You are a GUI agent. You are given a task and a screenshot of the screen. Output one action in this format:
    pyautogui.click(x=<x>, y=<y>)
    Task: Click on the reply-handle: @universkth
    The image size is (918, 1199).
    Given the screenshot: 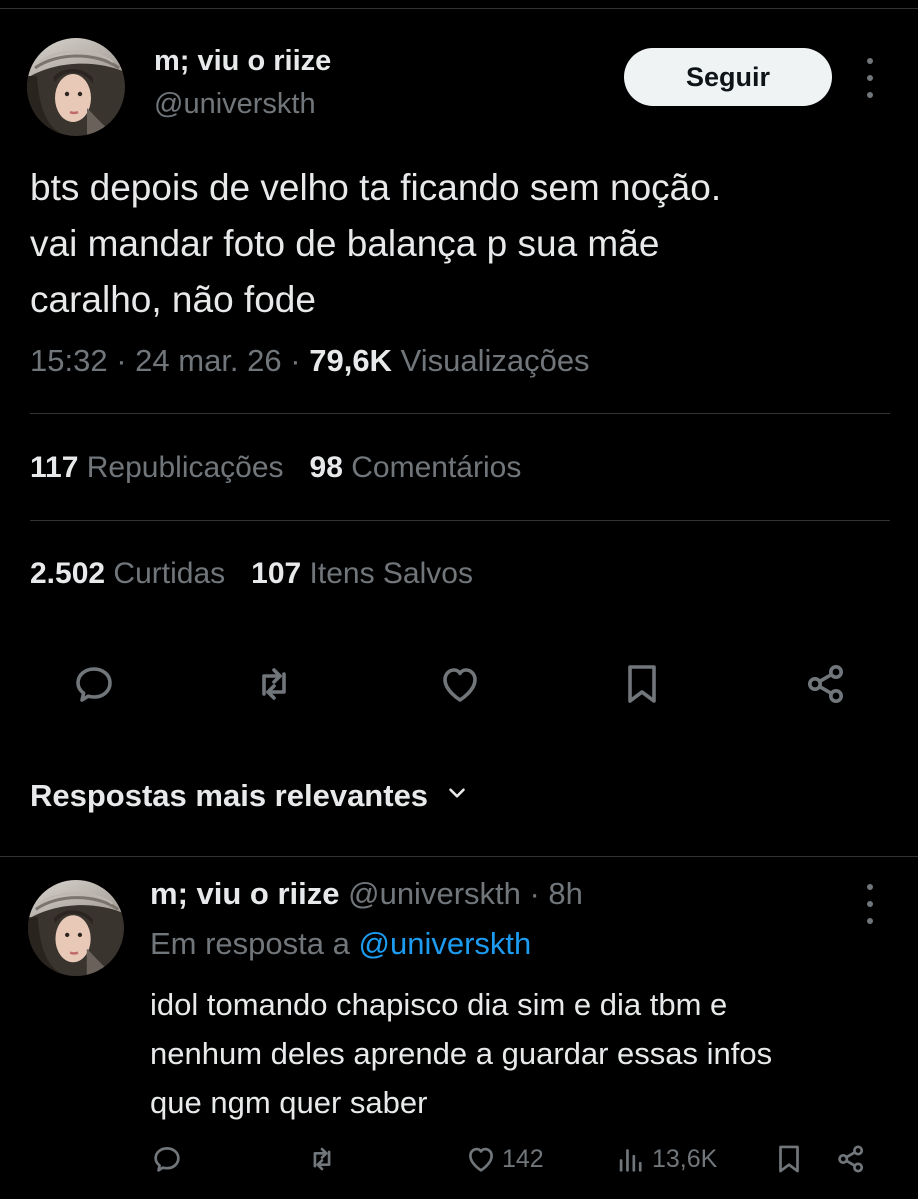 What is the action you would take?
    pyautogui.click(x=434, y=893)
    